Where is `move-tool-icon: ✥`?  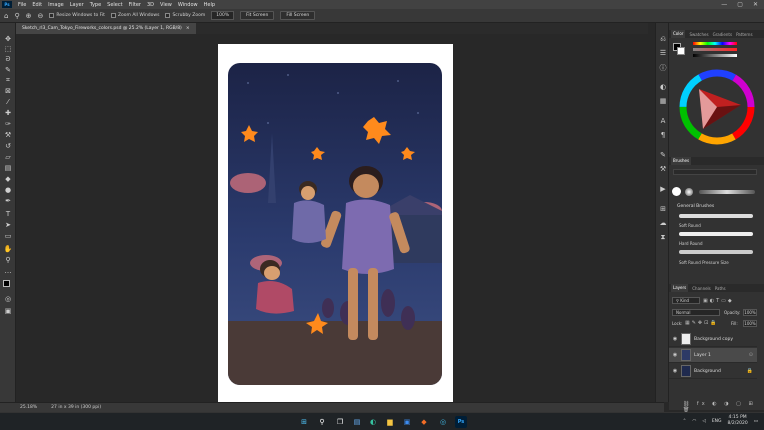
move-tool-icon: ✥ is located at coordinates (8, 39).